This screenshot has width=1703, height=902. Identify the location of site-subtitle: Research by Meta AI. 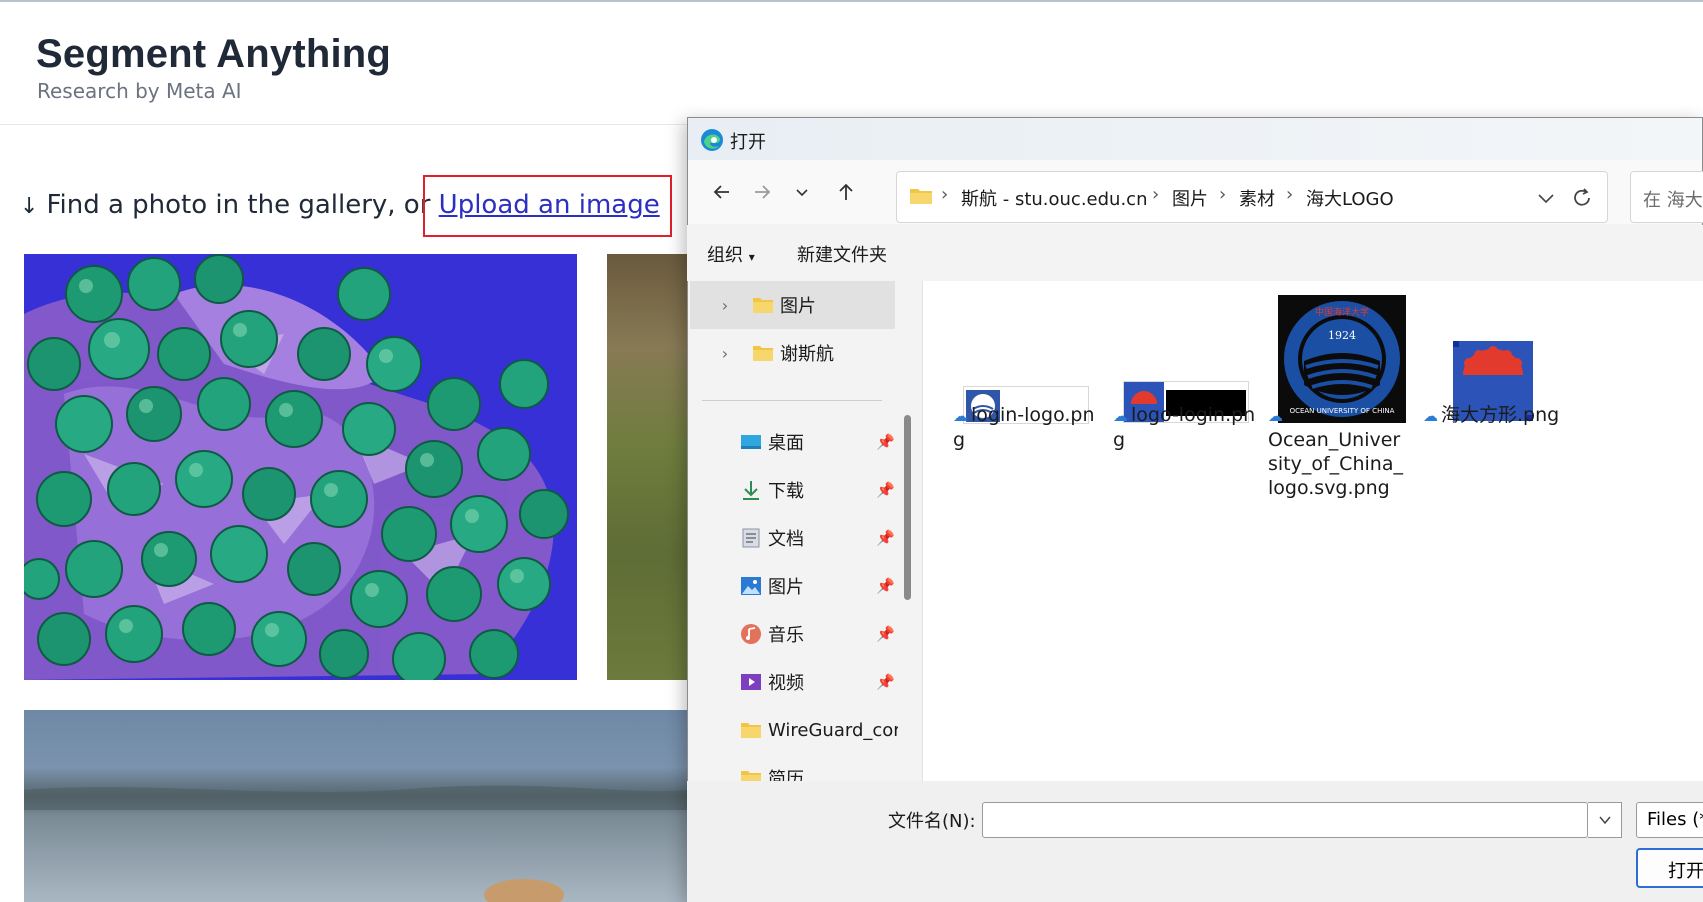
(139, 91).